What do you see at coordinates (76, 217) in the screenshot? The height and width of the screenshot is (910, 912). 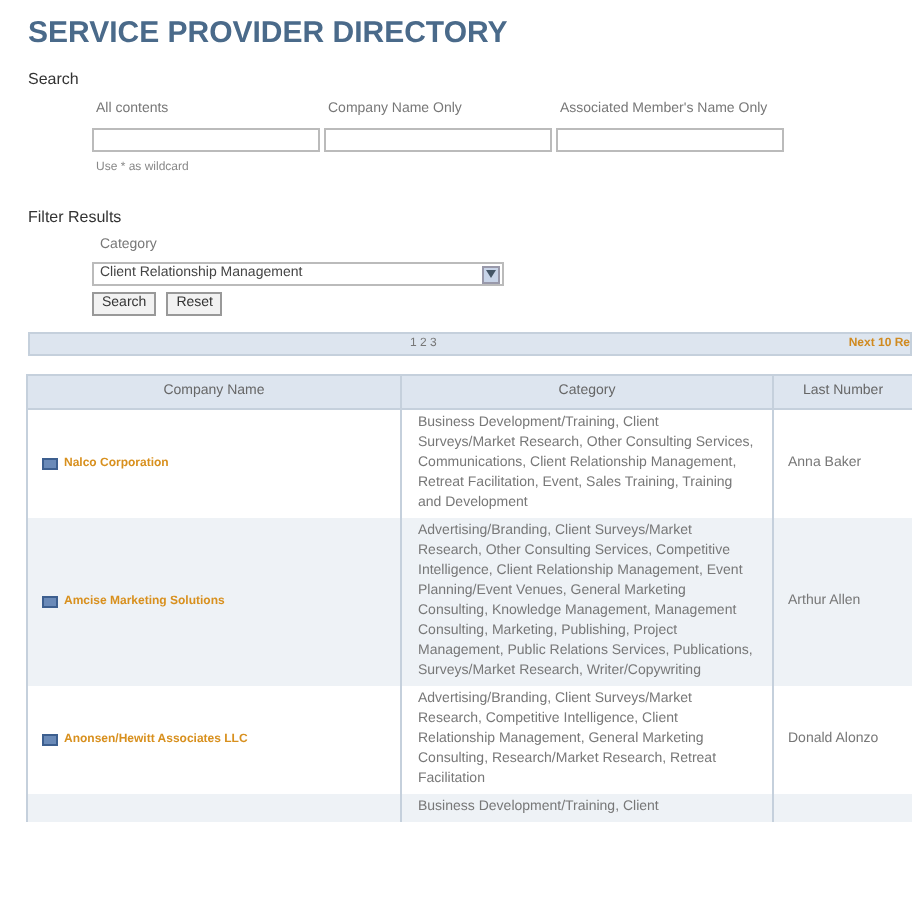 I see `section-heading: Filter Results` at bounding box center [76, 217].